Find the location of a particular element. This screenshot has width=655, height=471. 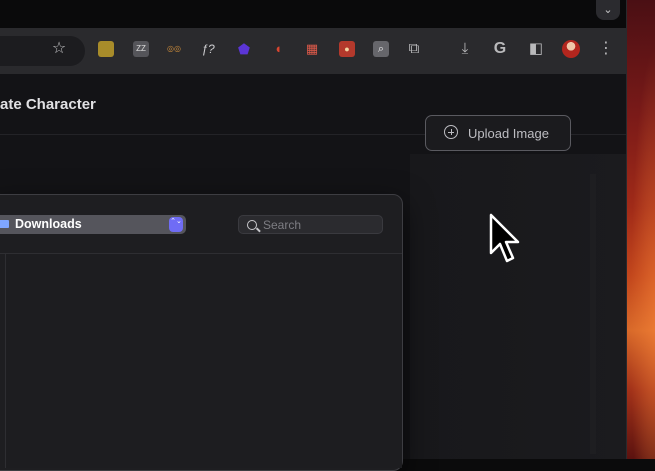

folder-icon is located at coordinates (4, 224).